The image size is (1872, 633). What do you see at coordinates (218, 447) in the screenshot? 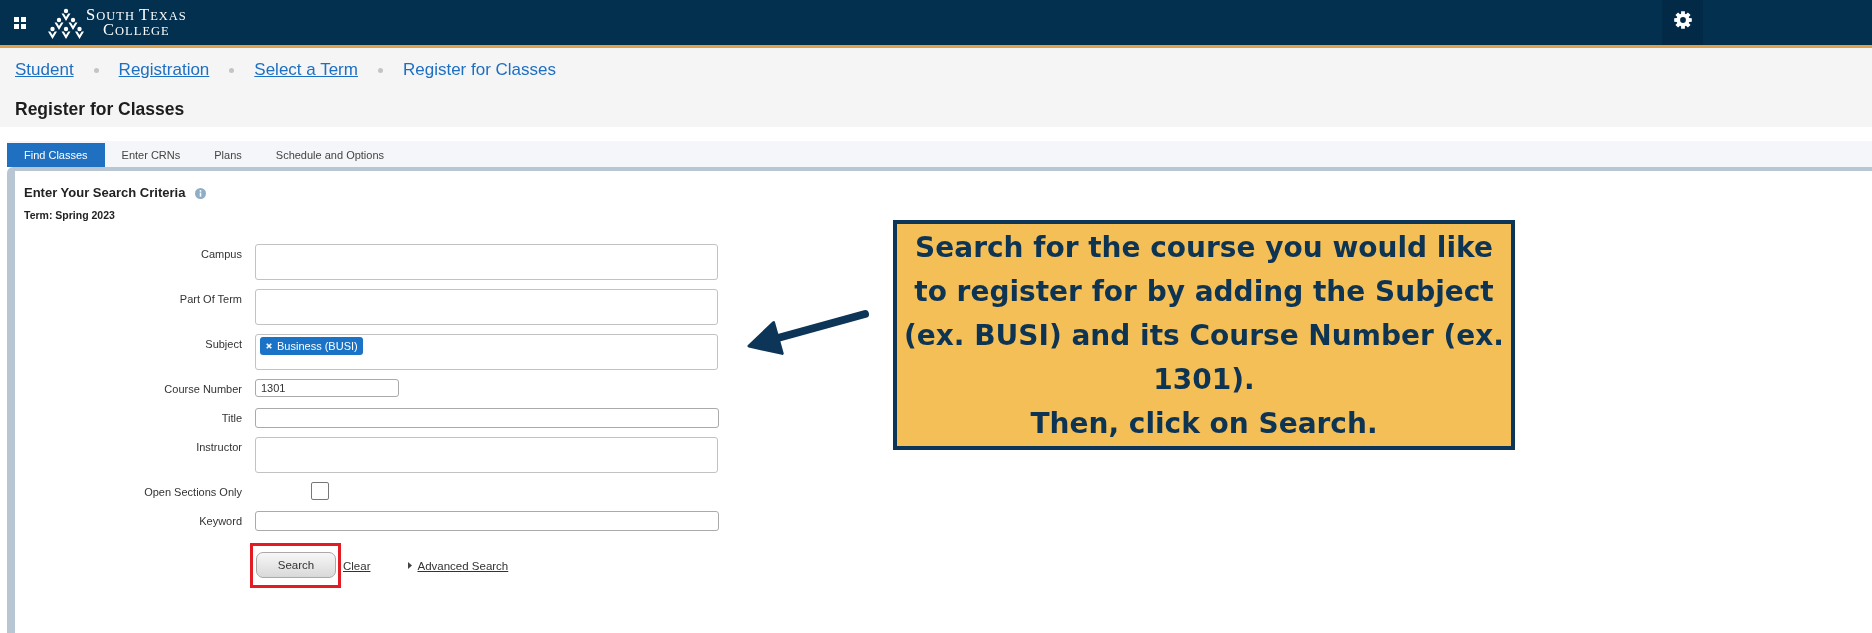
I see `field-label: Instructor` at bounding box center [218, 447].